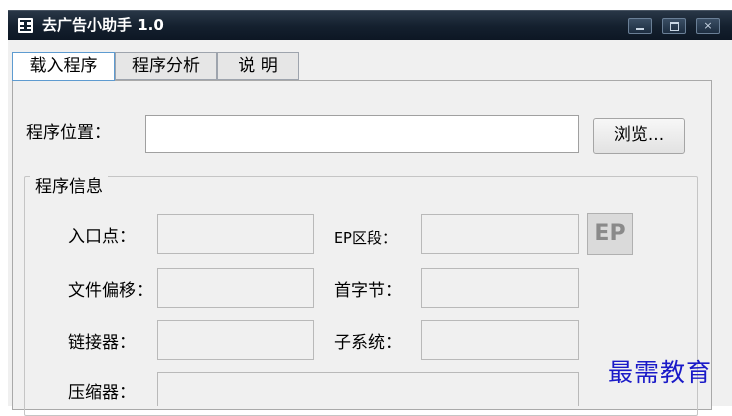 This screenshot has height=416, width=732. I want to click on watermark: 最需教育, so click(660, 372).